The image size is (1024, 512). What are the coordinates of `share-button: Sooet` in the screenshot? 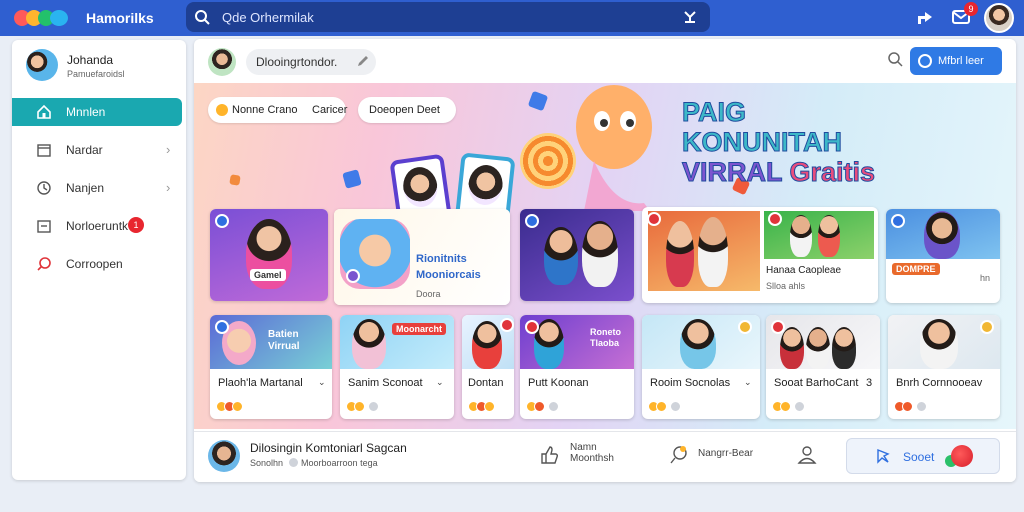 It's located at (923, 456).